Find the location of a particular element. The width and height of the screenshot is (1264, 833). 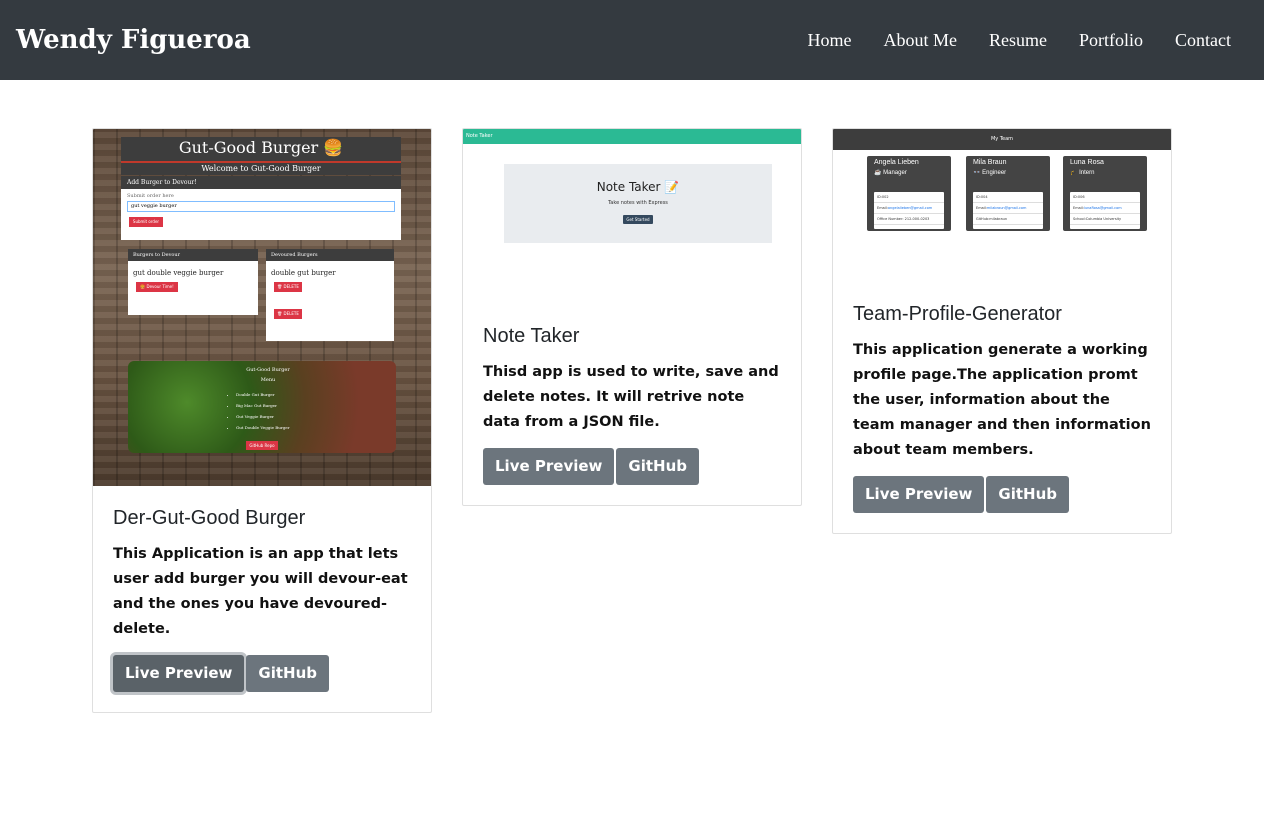

shot-menu-item: Big Mac Gut Burger is located at coordinates (263, 405).